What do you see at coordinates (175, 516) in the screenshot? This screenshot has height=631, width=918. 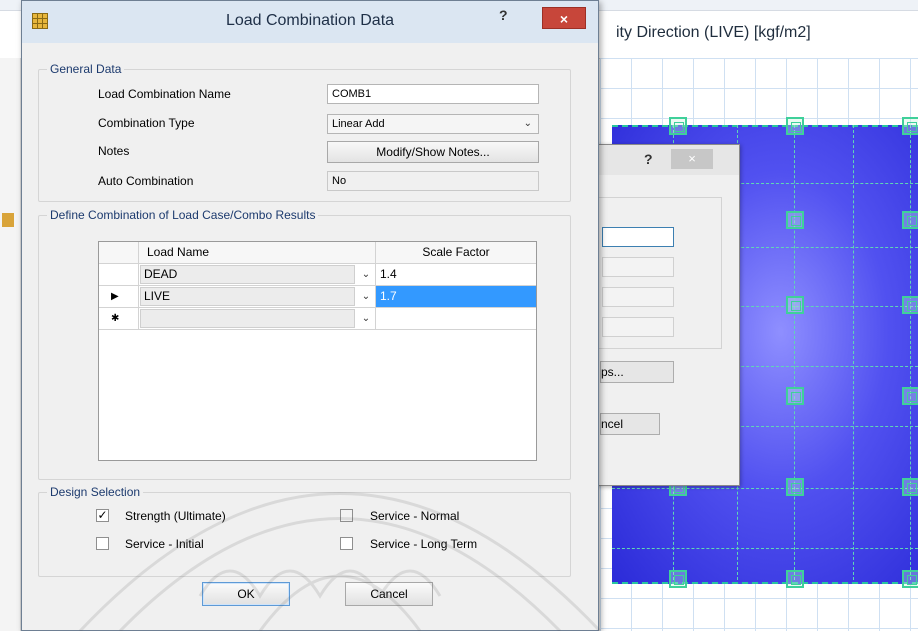 I see `strength-ultimate-label: Strength (Ultimate)` at bounding box center [175, 516].